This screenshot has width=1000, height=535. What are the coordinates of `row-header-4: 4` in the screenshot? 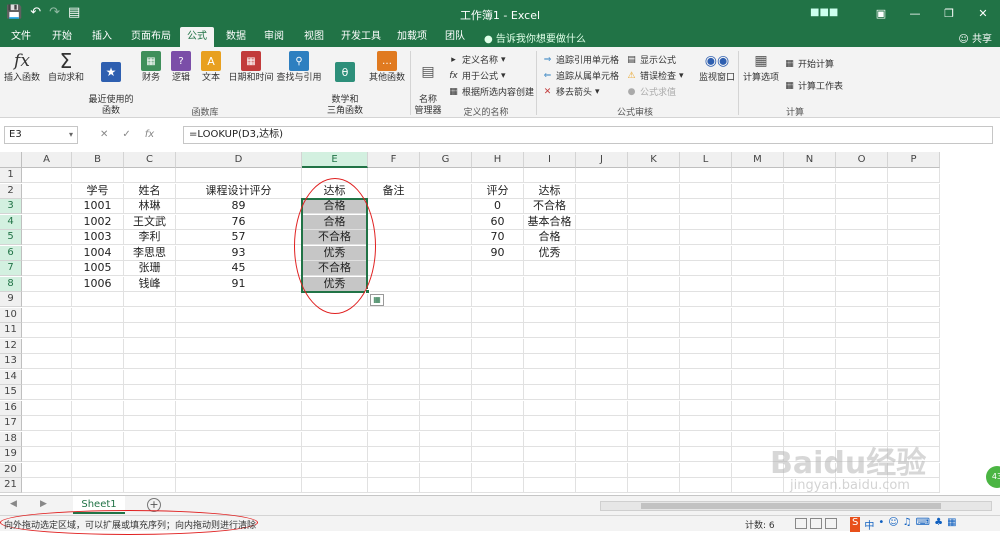 It's located at (11, 222).